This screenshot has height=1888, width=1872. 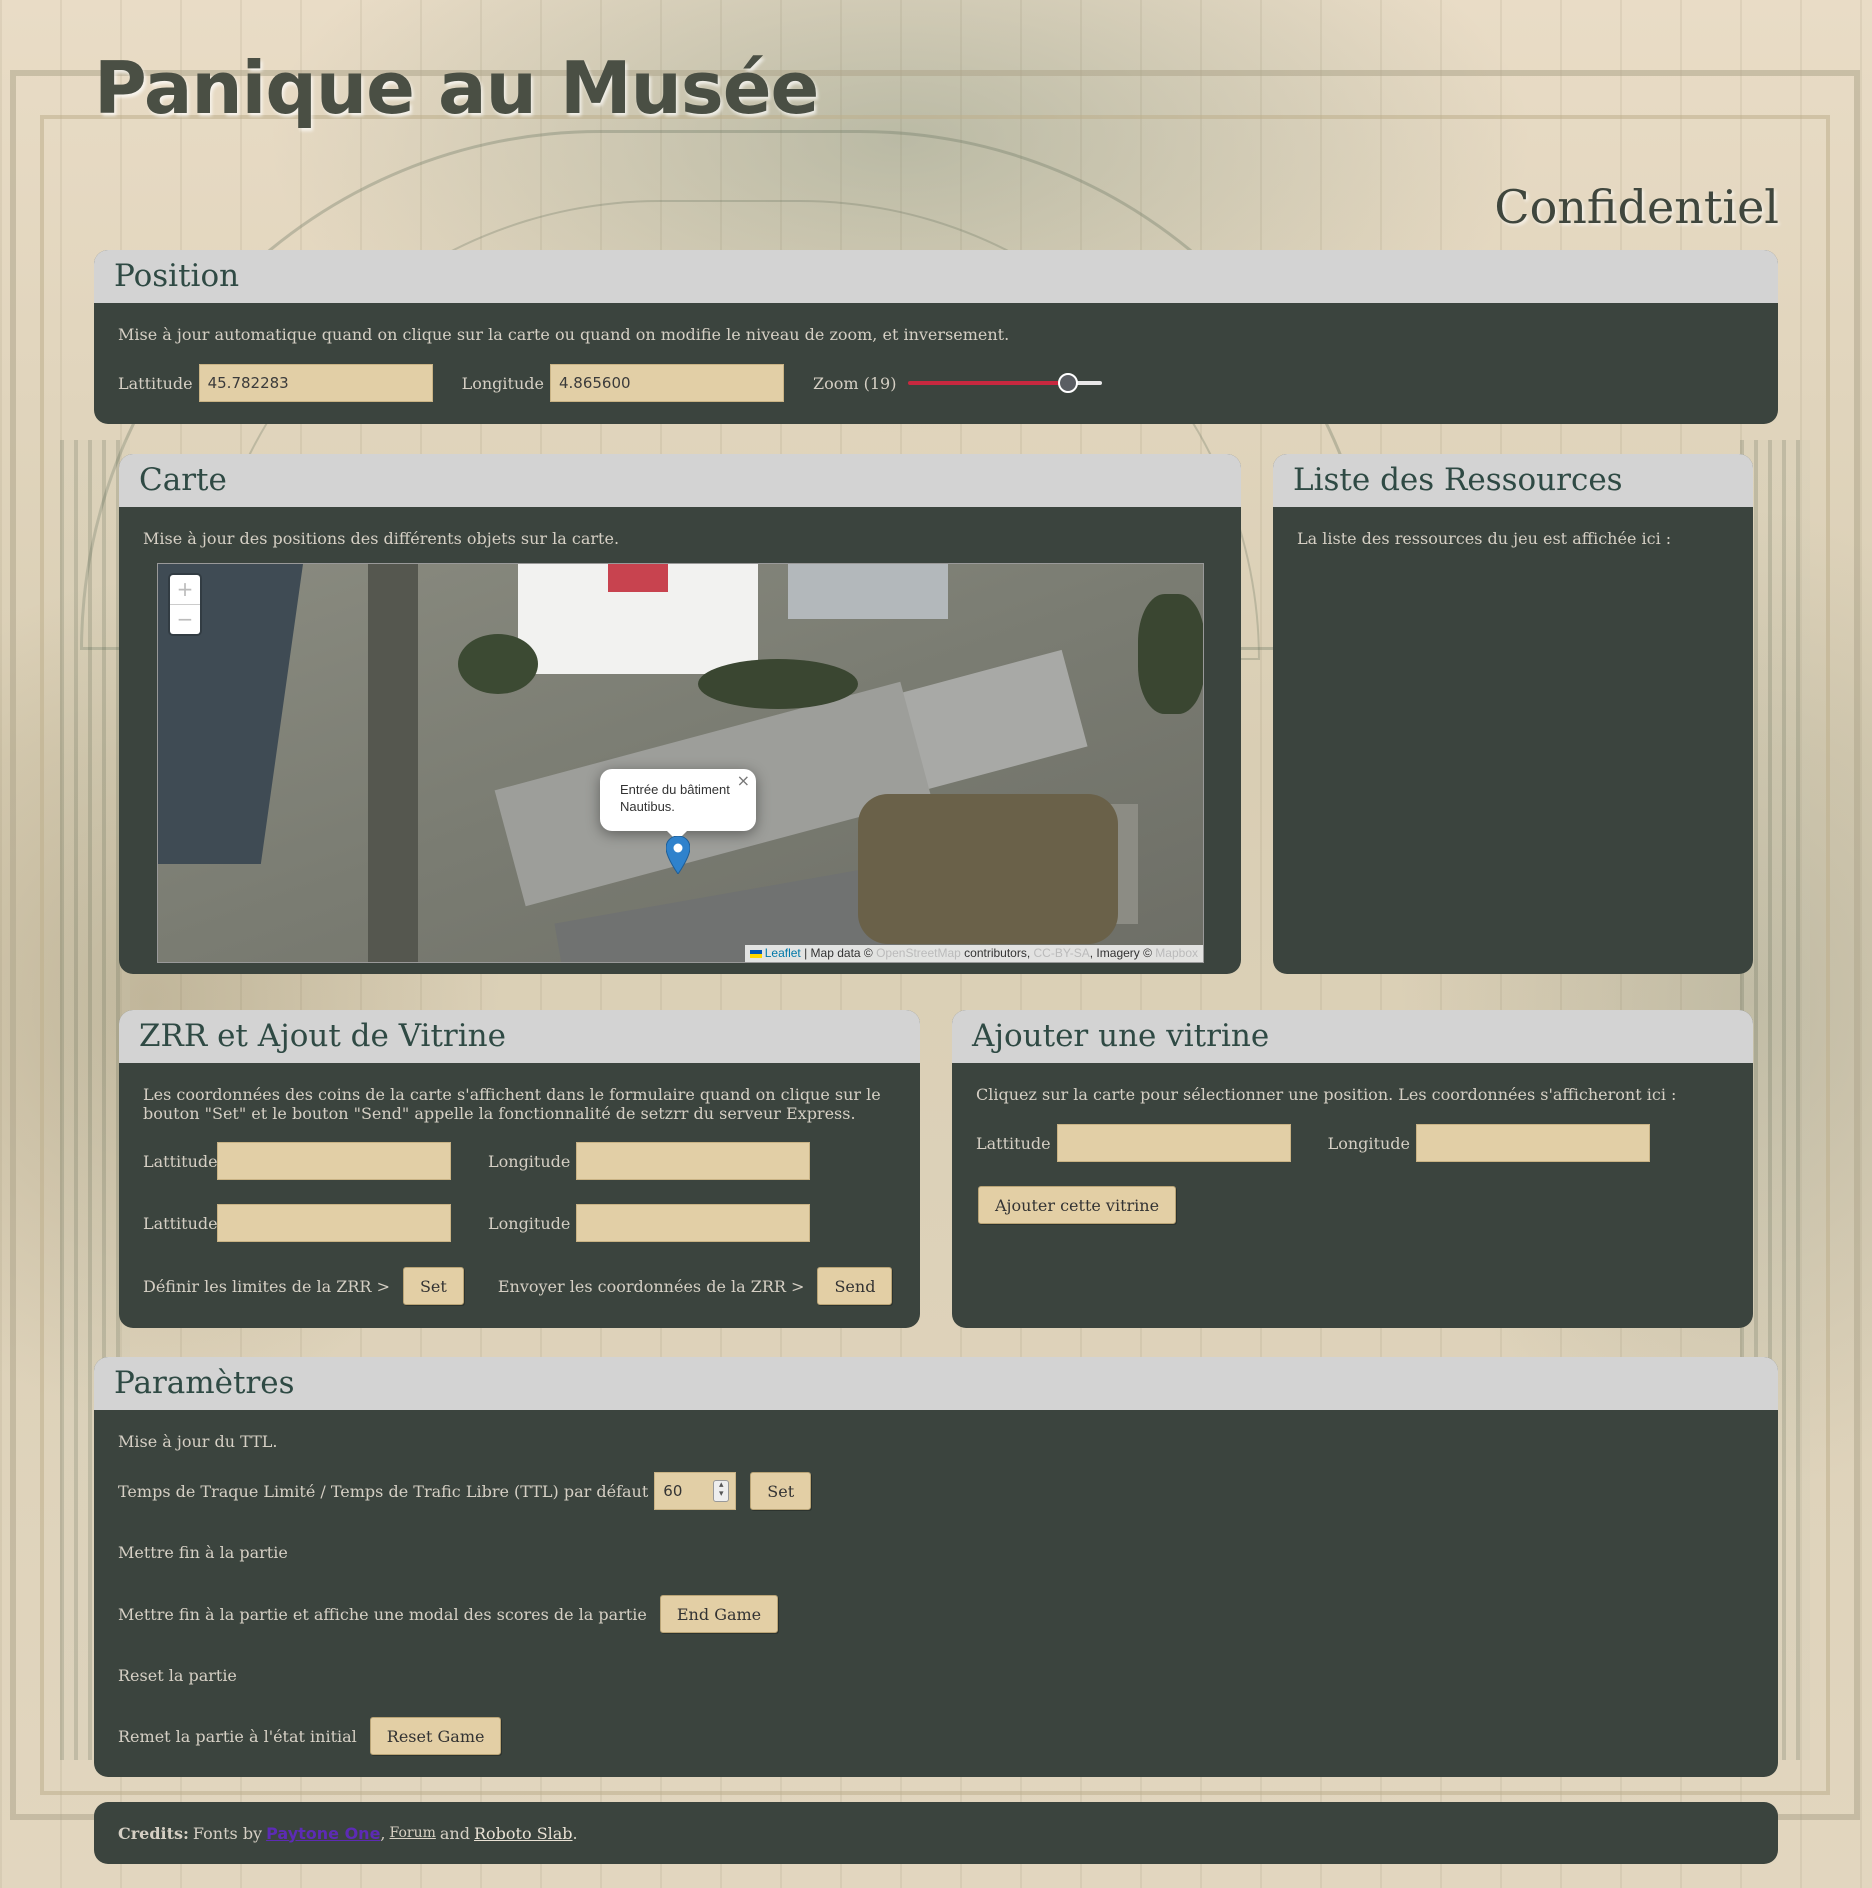 What do you see at coordinates (1176, 953) in the screenshot?
I see `mapbox-link: Mapbox` at bounding box center [1176, 953].